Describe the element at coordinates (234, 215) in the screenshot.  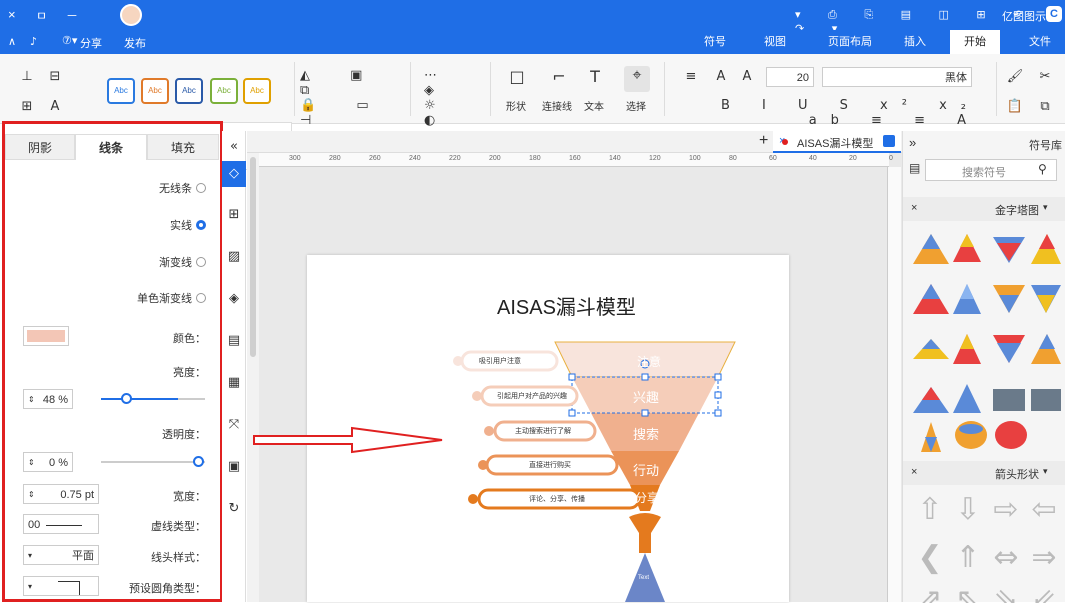
I see `grid-icon: ⊞` at that location.